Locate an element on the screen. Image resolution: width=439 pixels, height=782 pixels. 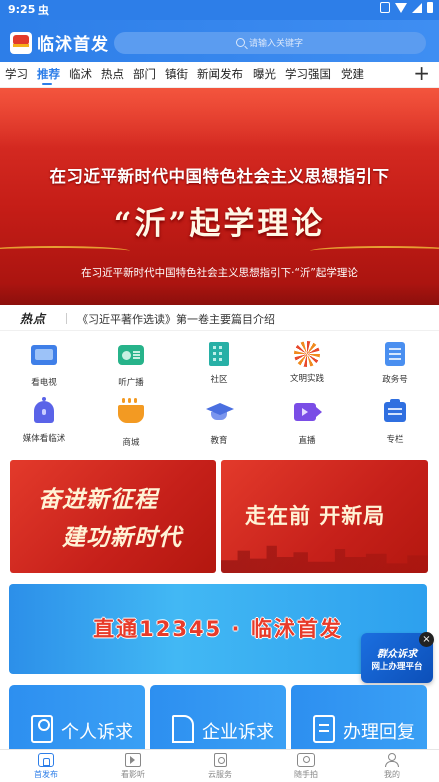
tab-recommend: 推荐 is located at coordinates (48, 74).